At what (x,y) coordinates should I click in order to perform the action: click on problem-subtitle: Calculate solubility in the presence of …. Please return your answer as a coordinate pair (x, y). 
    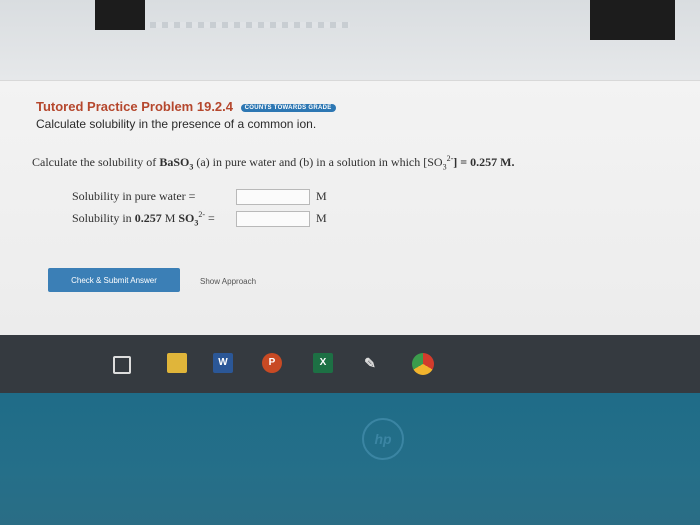
    Looking at the image, I should click on (176, 124).